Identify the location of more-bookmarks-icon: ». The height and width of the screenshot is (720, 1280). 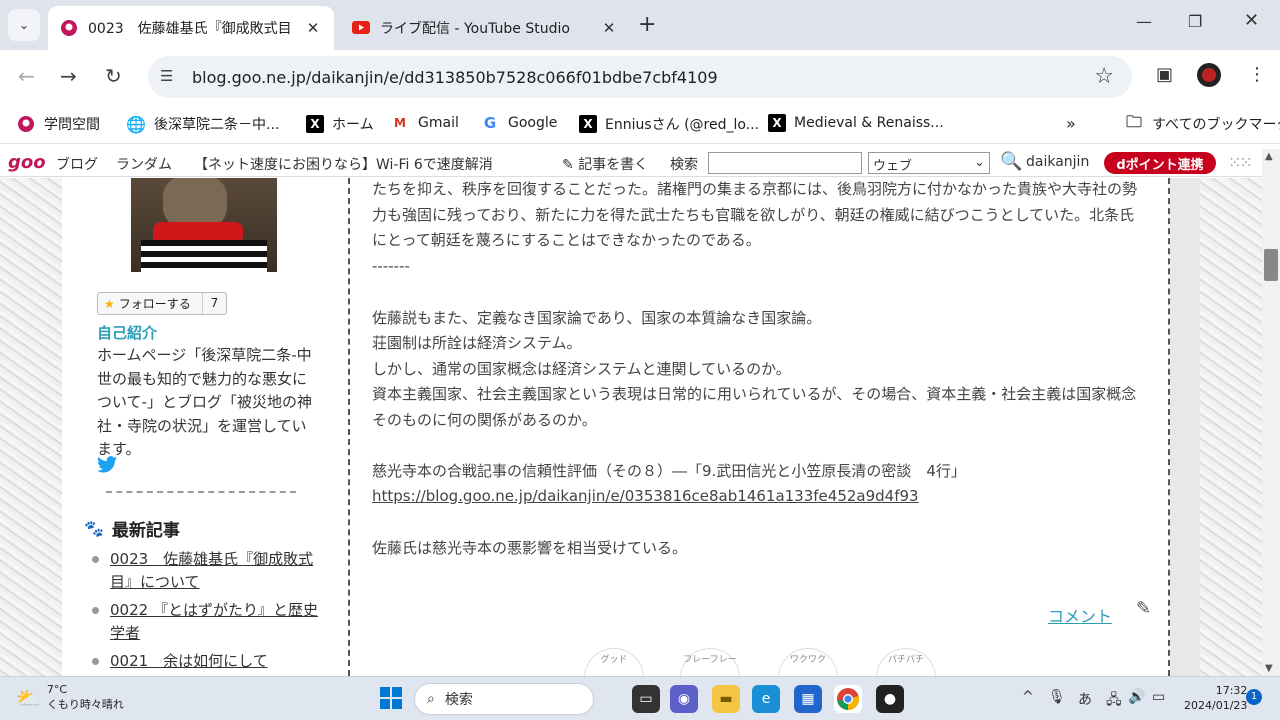
(1071, 123).